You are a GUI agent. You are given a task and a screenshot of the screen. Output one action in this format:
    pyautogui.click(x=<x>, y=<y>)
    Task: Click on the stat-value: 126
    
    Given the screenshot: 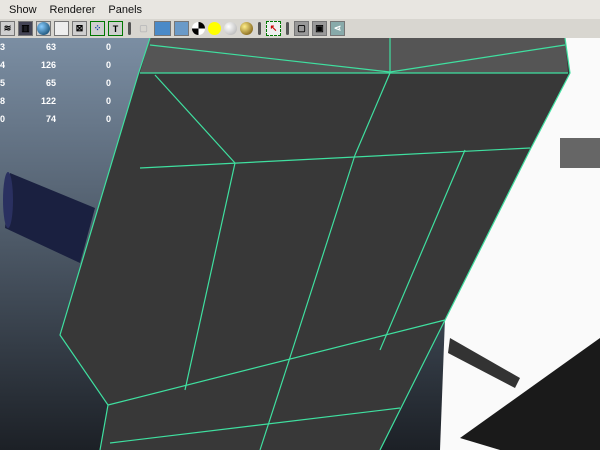 What is the action you would take?
    pyautogui.click(x=48, y=65)
    